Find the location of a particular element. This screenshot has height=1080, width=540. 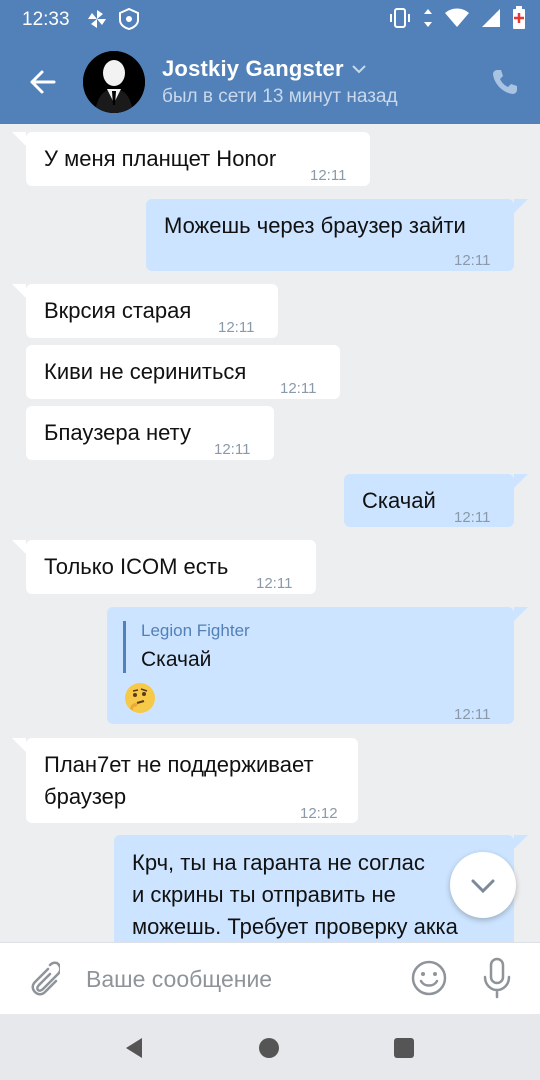

message-text-line: можешь. Требует проверку акка is located at coordinates (295, 926).